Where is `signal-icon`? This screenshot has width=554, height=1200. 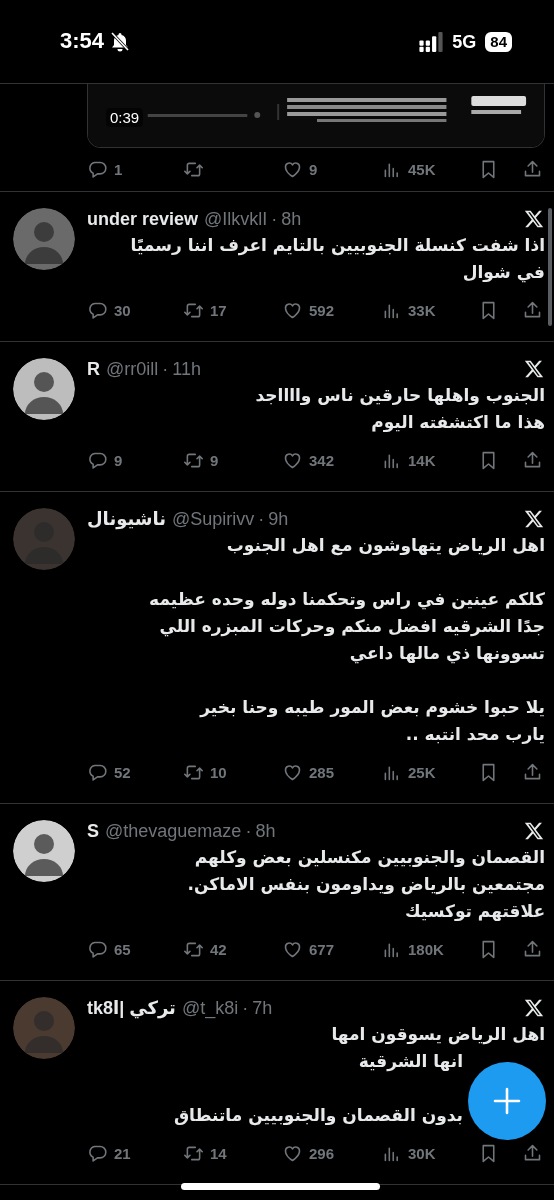
signal-icon is located at coordinates (431, 42).